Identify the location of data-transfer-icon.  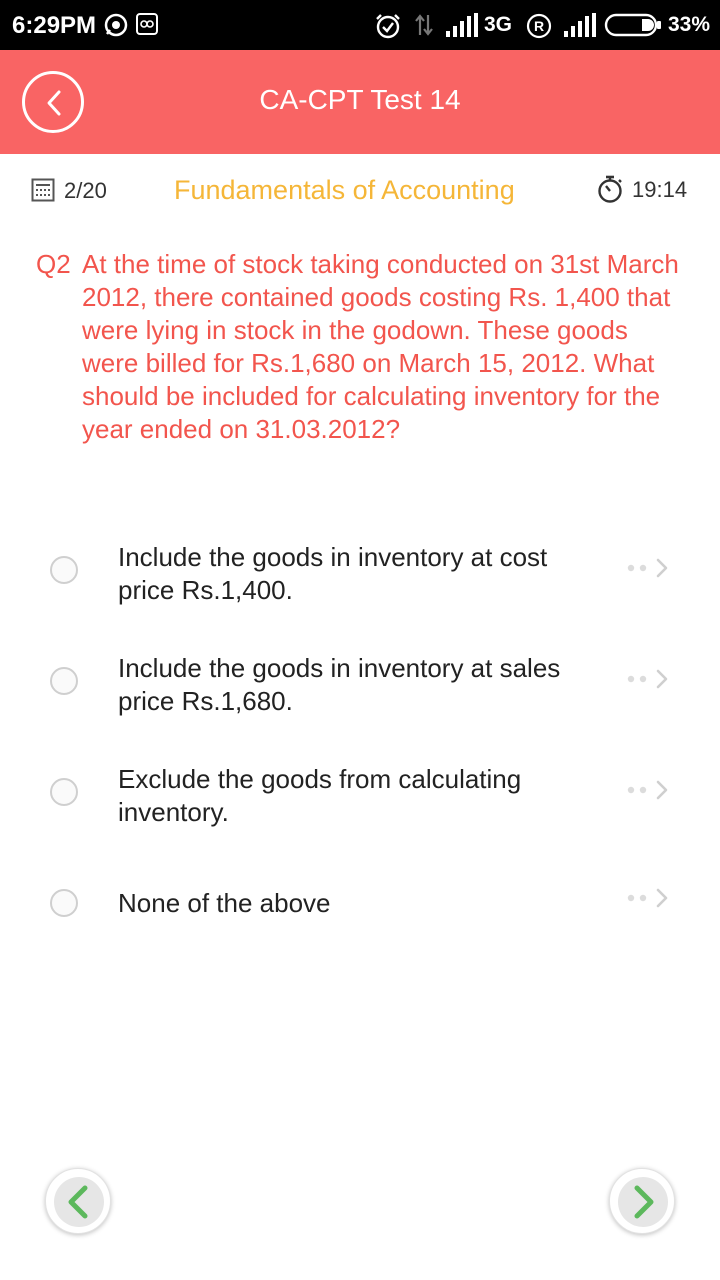
(424, 25).